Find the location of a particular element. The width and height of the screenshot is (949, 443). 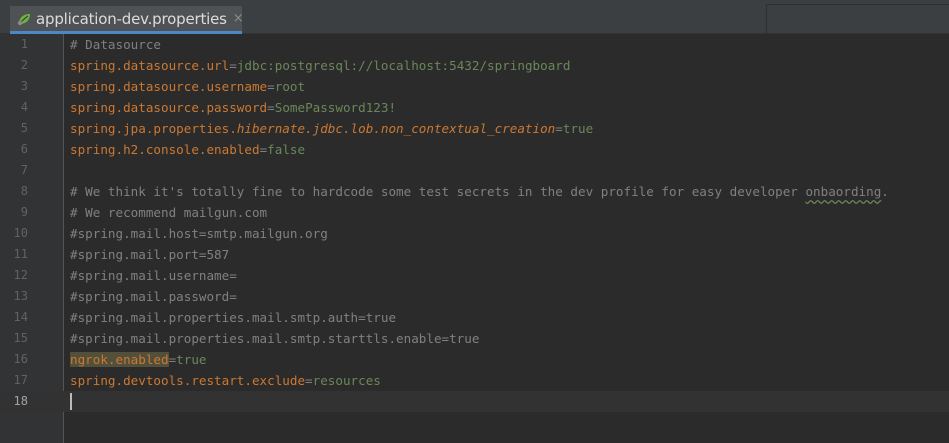

line-number: 9 is located at coordinates (24, 212).